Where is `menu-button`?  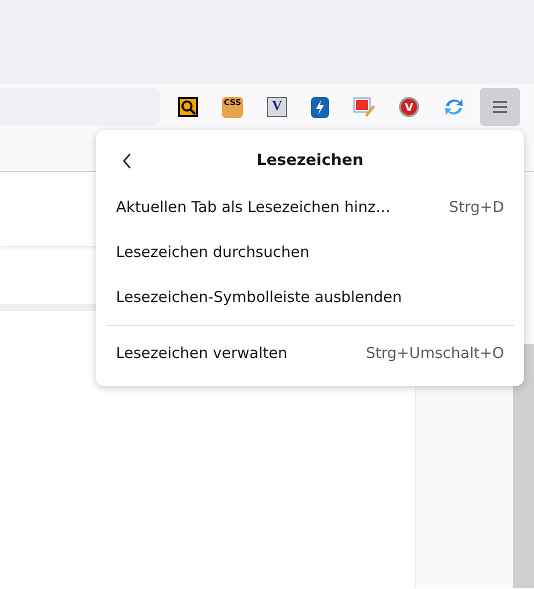 menu-button is located at coordinates (500, 107).